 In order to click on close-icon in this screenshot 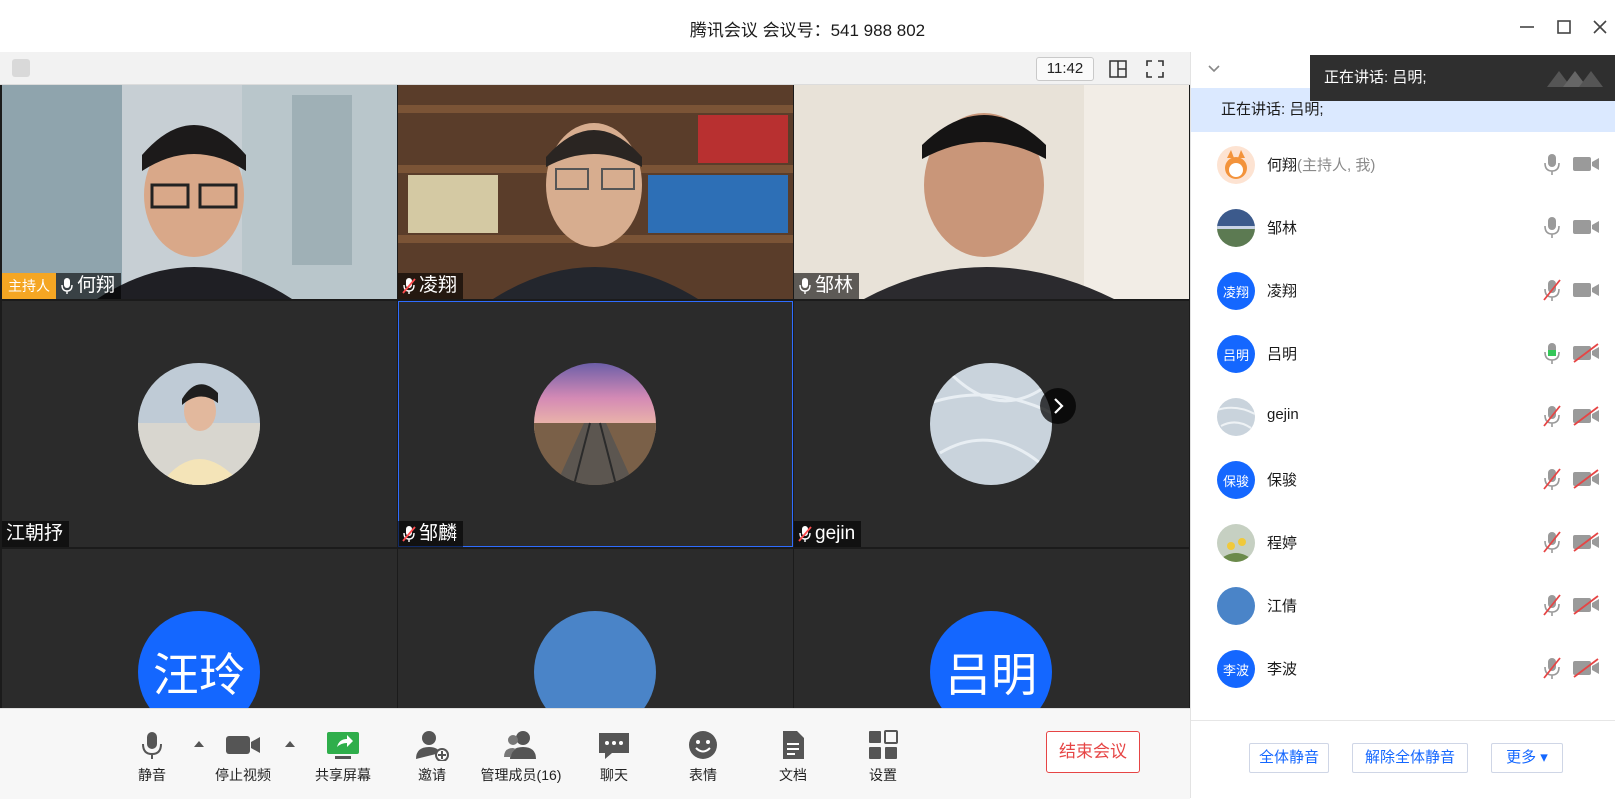, I will do `click(1600, 27)`.